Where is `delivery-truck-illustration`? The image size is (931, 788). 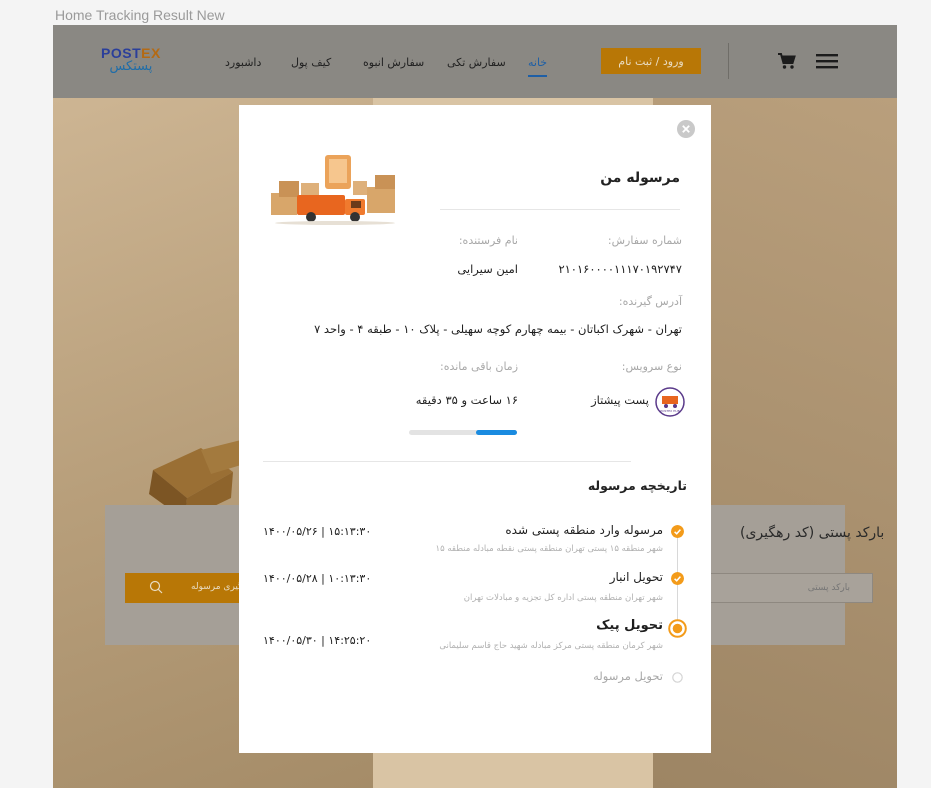
delivery-truck-illustration is located at coordinates (333, 190).